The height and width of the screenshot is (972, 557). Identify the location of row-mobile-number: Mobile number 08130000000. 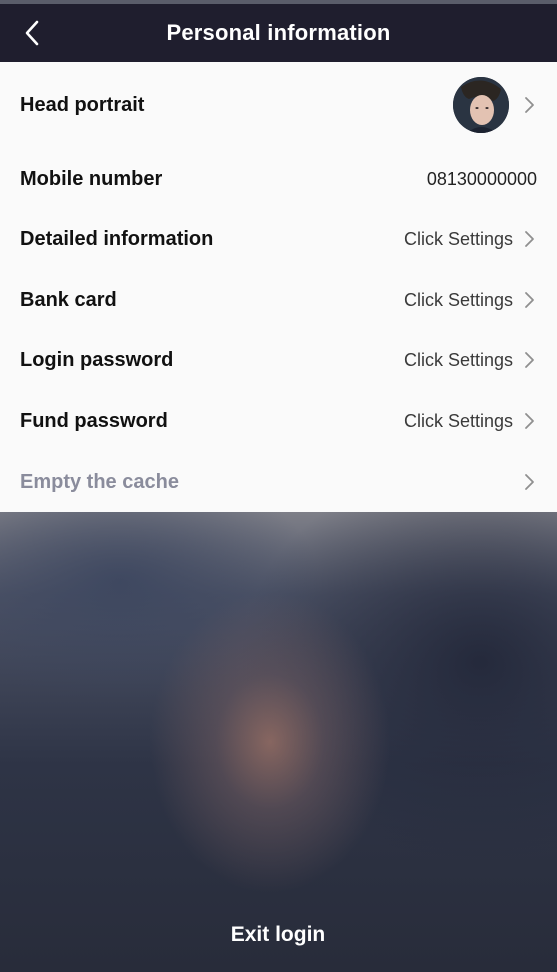
(278, 179).